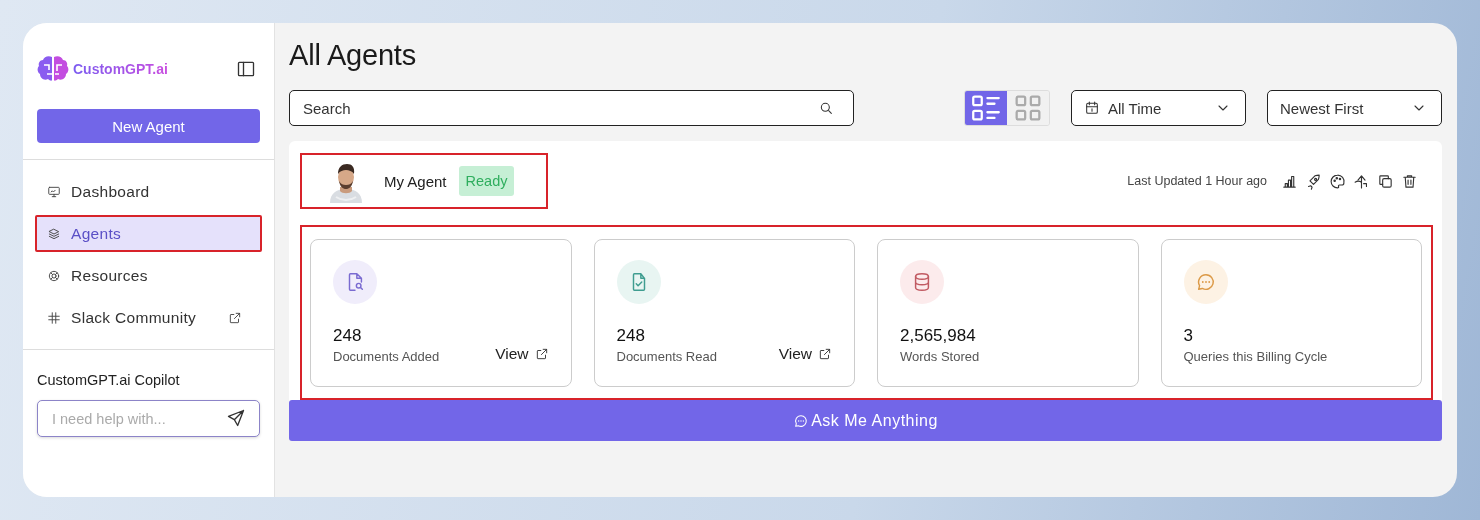 The width and height of the screenshot is (1480, 520). Describe the element at coordinates (120, 69) in the screenshot. I see `brand-name: CustomGPT.ai` at that location.